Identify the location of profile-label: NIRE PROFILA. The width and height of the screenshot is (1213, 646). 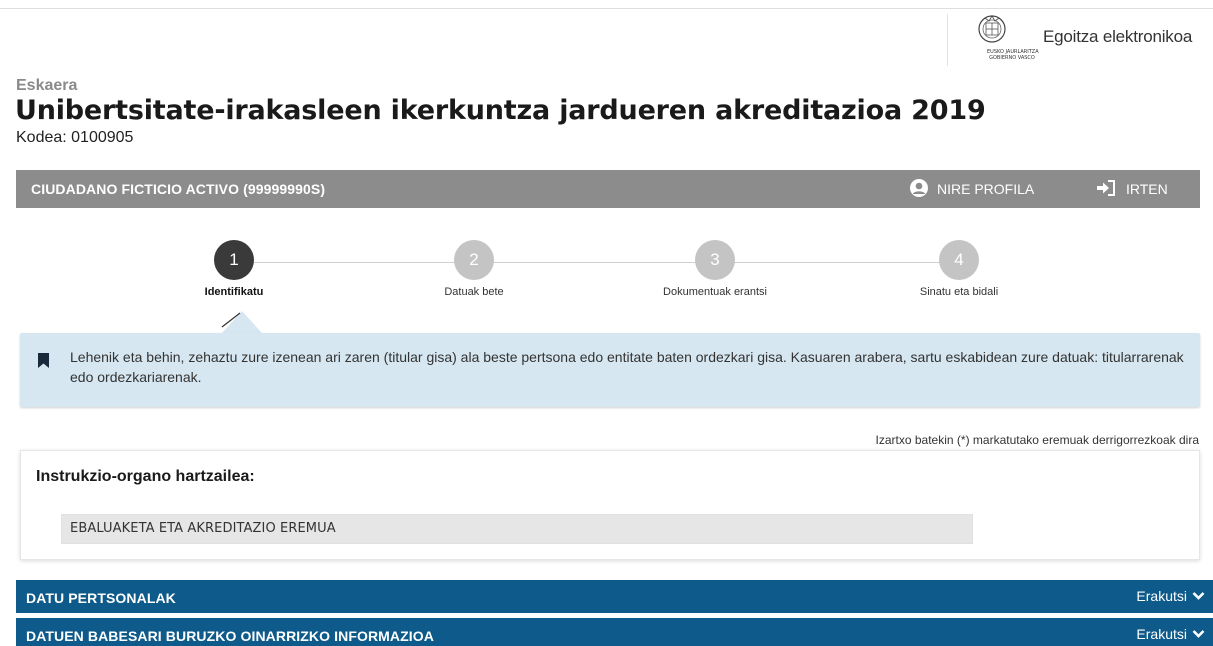
(986, 189).